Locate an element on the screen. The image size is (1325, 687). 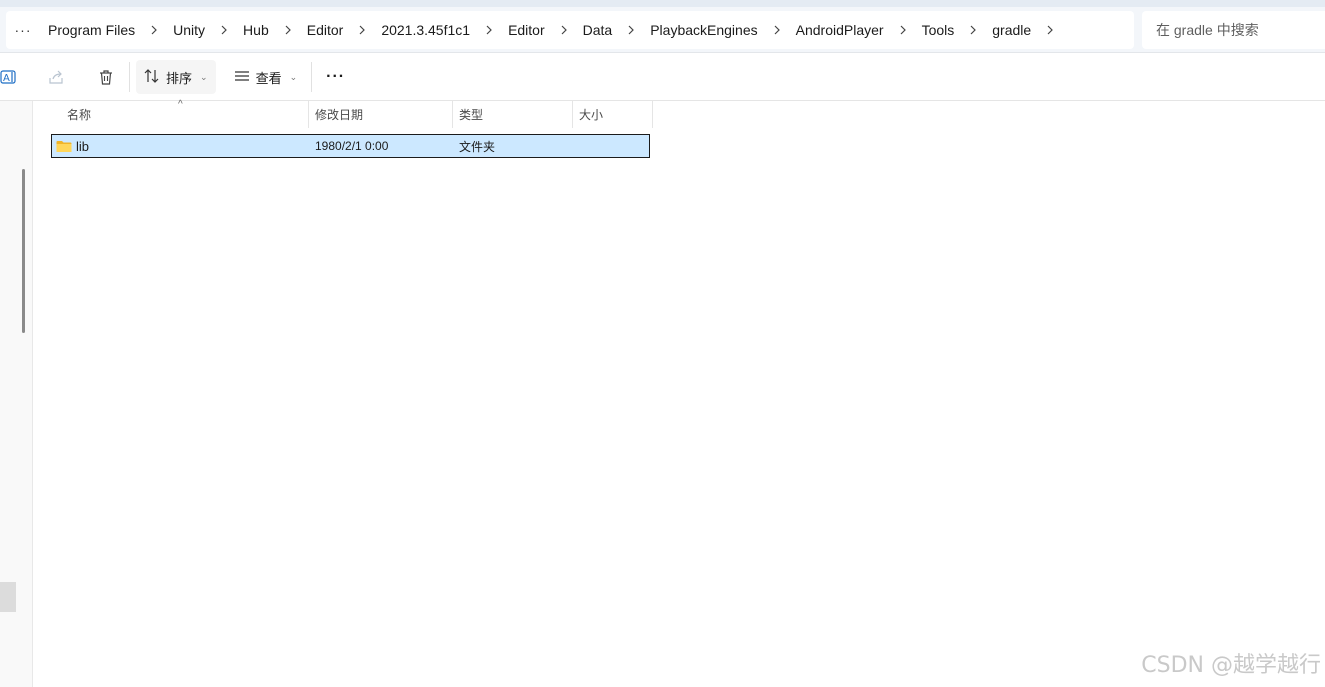
folder-icon is located at coordinates (64, 146).